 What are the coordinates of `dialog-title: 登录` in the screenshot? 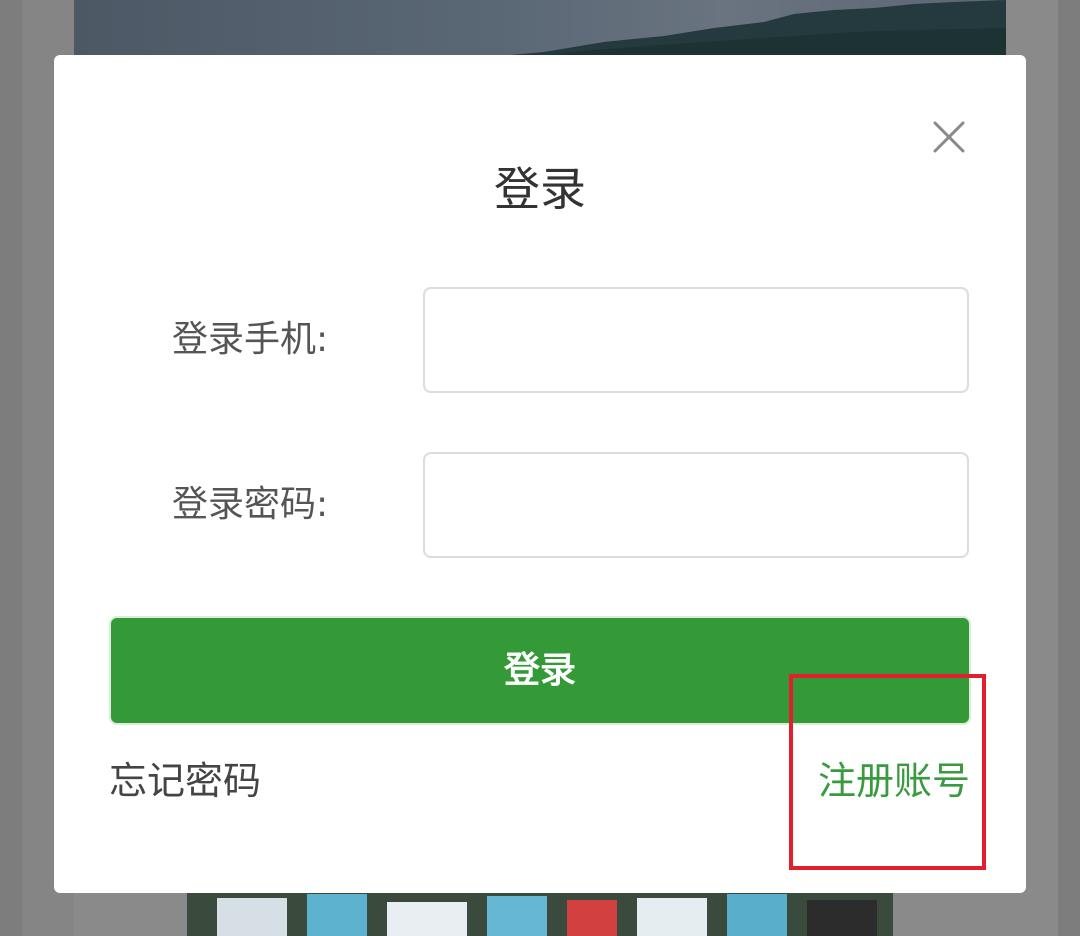 It's located at (540, 189).